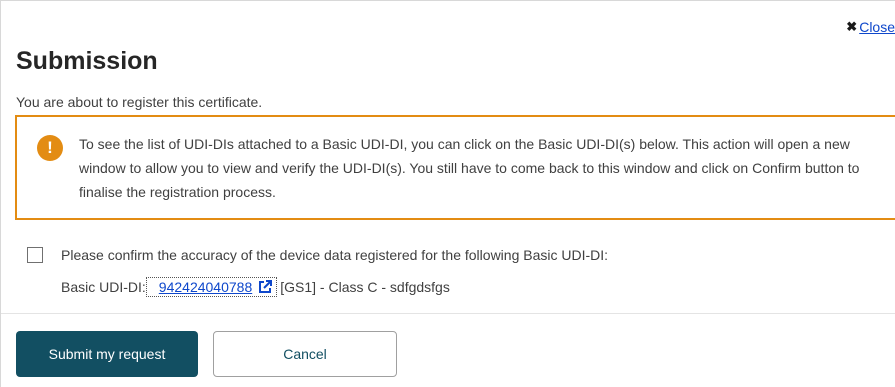  I want to click on warning-icon: !, so click(50, 148).